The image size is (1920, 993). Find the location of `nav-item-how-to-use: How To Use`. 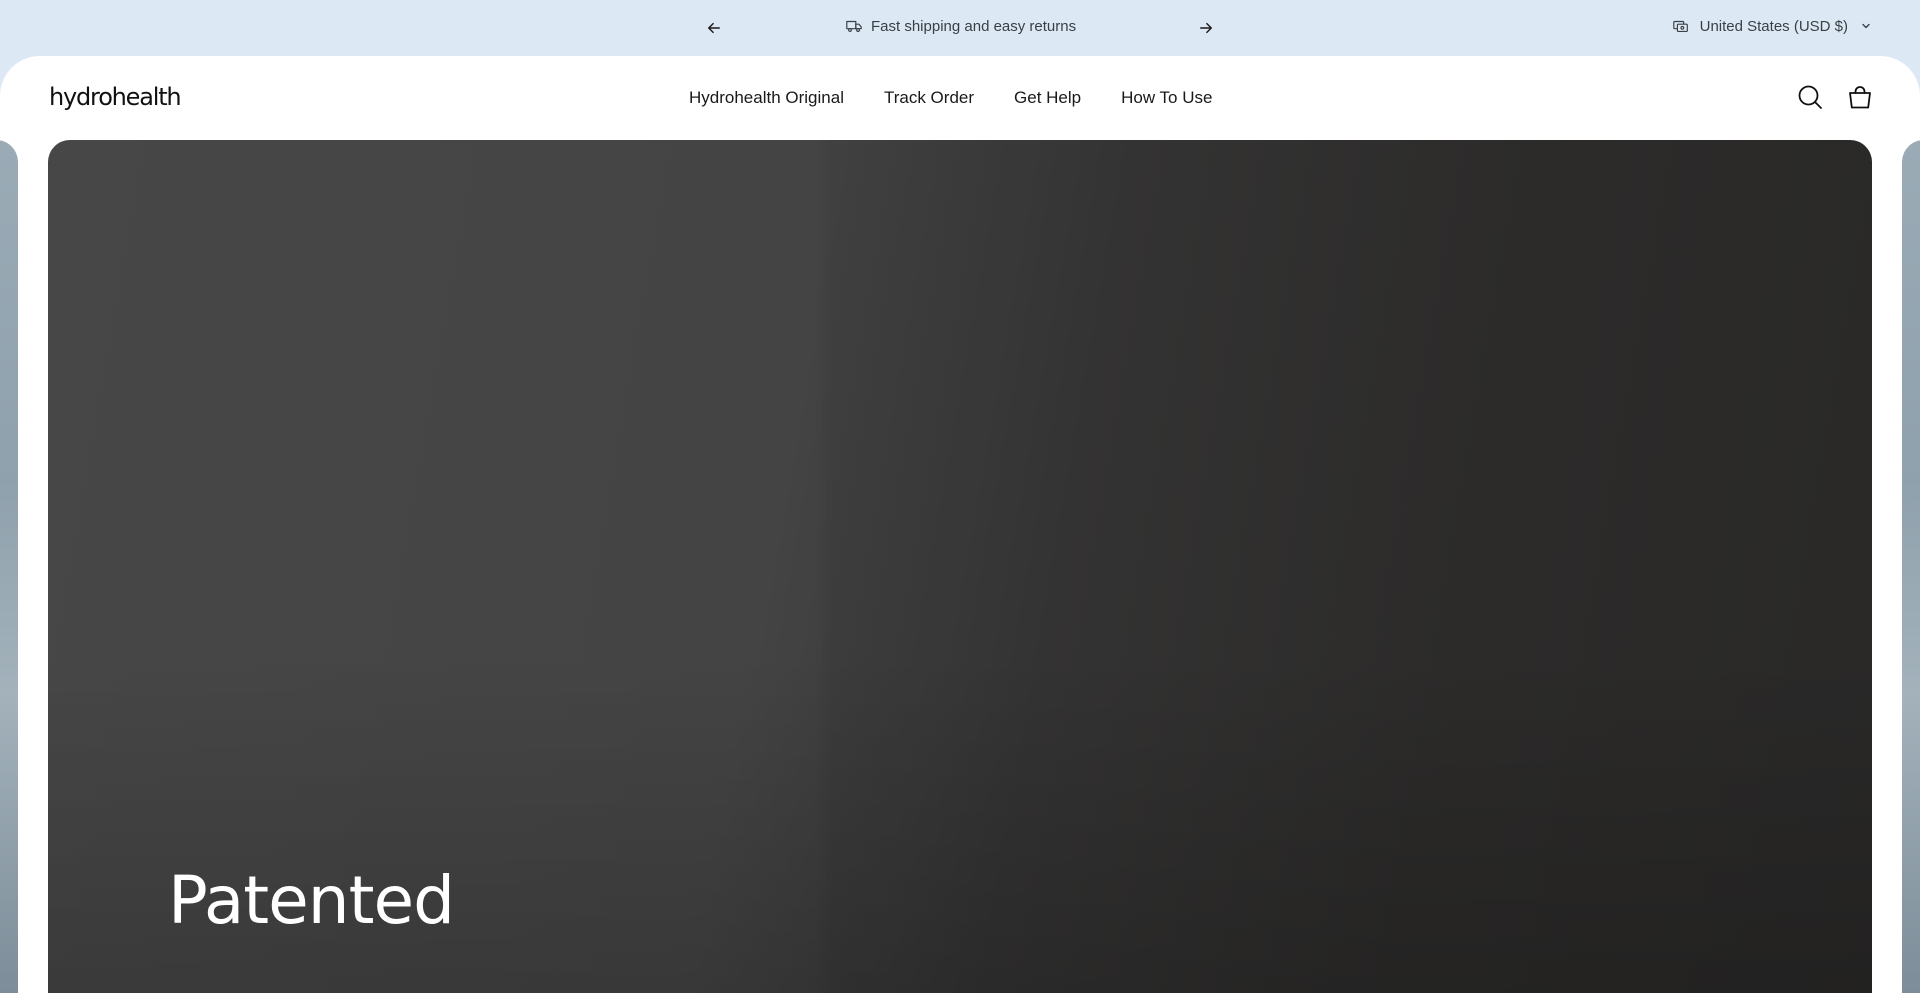

nav-item-how-to-use: How To Use is located at coordinates (1166, 98).